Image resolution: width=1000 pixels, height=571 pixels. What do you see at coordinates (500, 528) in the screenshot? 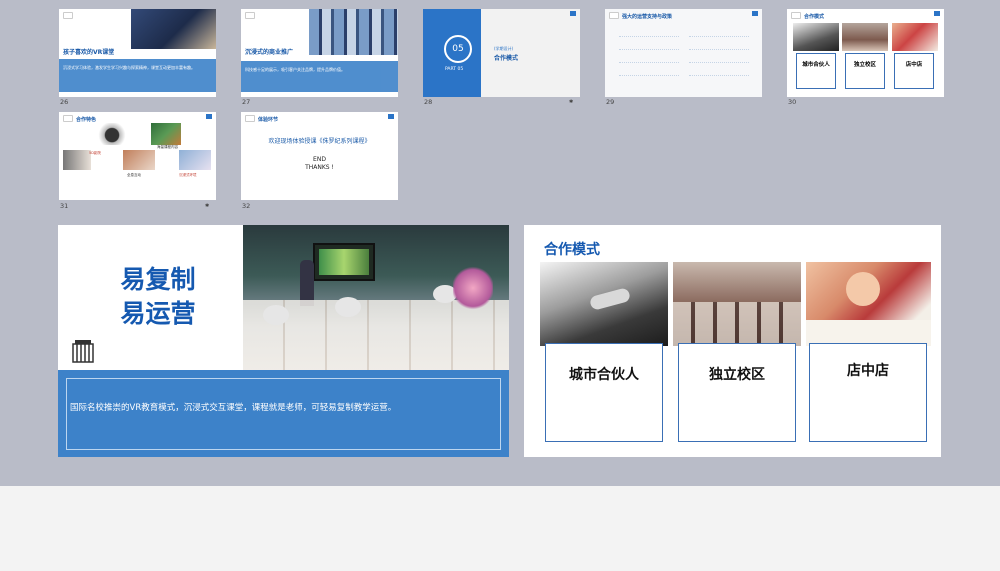
I see `bottom-area` at bounding box center [500, 528].